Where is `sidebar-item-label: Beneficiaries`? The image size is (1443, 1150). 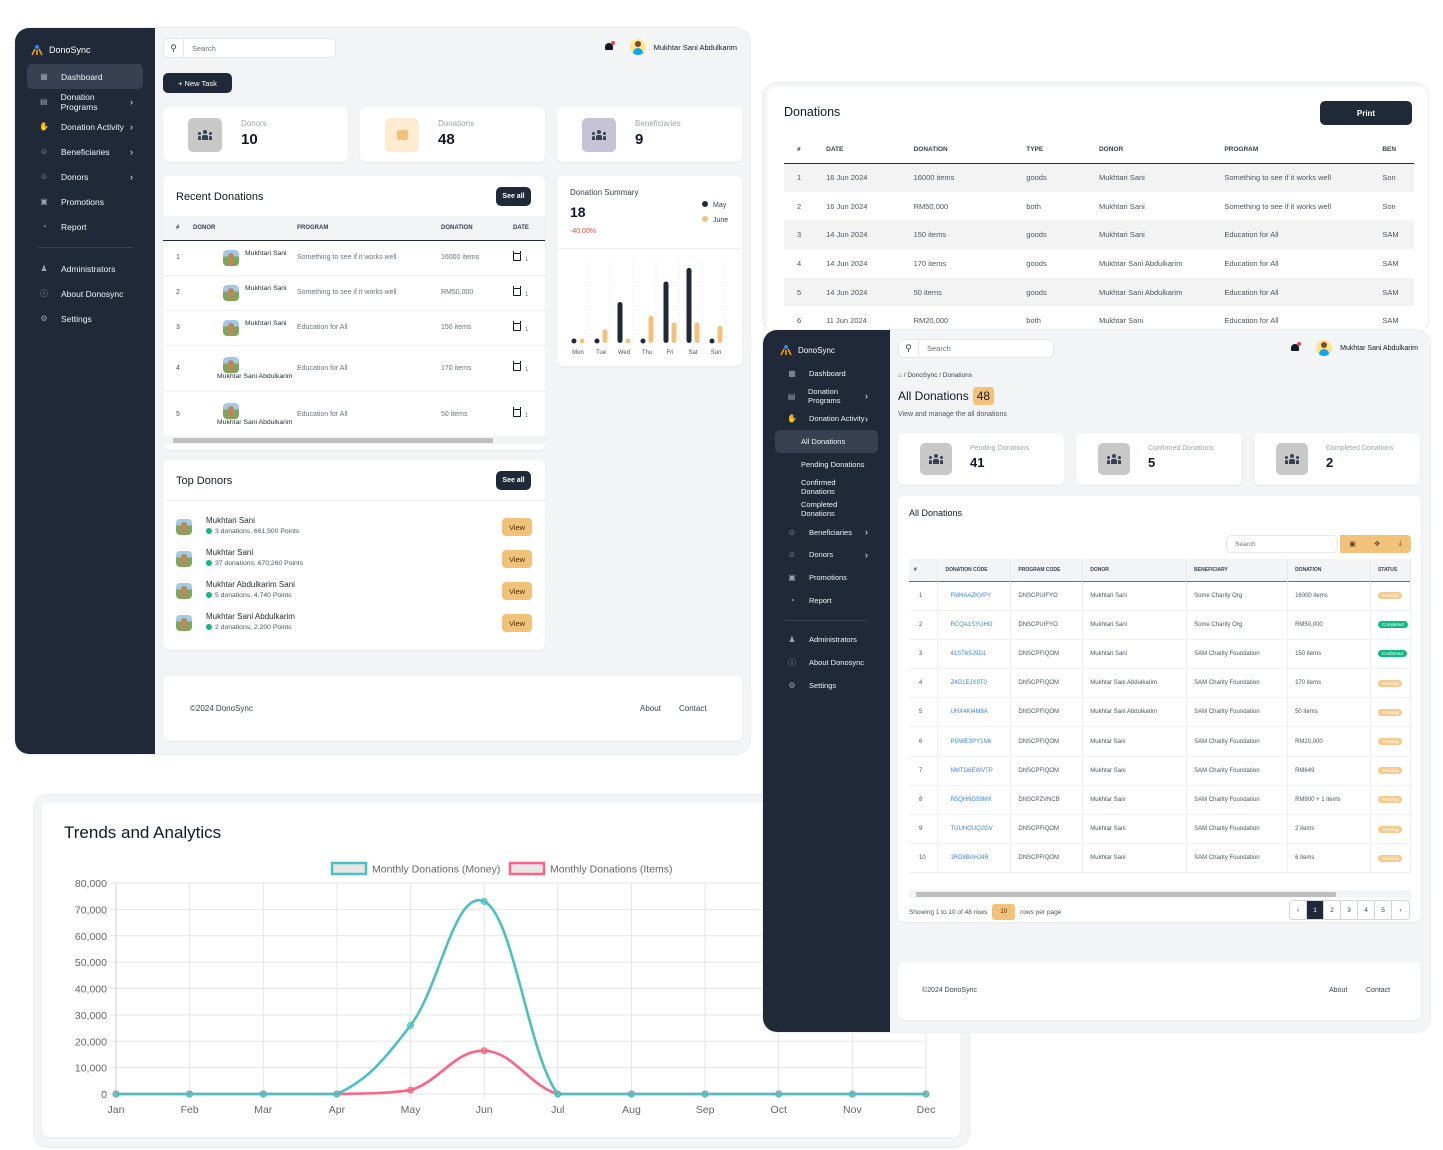 sidebar-item-label: Beneficiaries is located at coordinates (85, 151).